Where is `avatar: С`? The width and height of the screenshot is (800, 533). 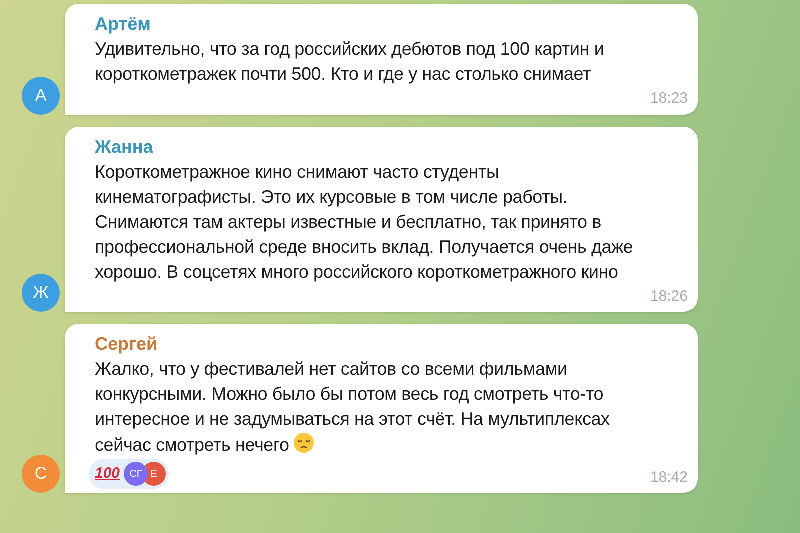
avatar: С is located at coordinates (41, 474).